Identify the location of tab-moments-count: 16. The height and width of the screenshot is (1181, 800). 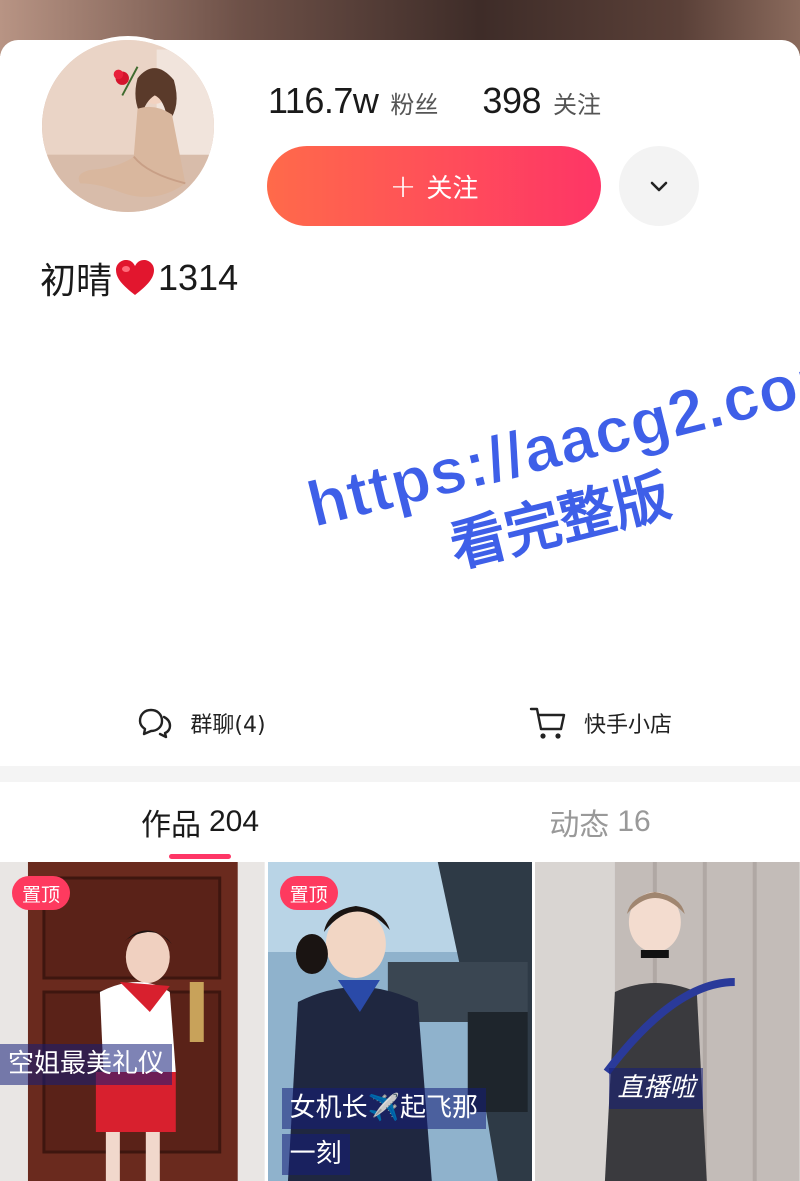
(634, 821).